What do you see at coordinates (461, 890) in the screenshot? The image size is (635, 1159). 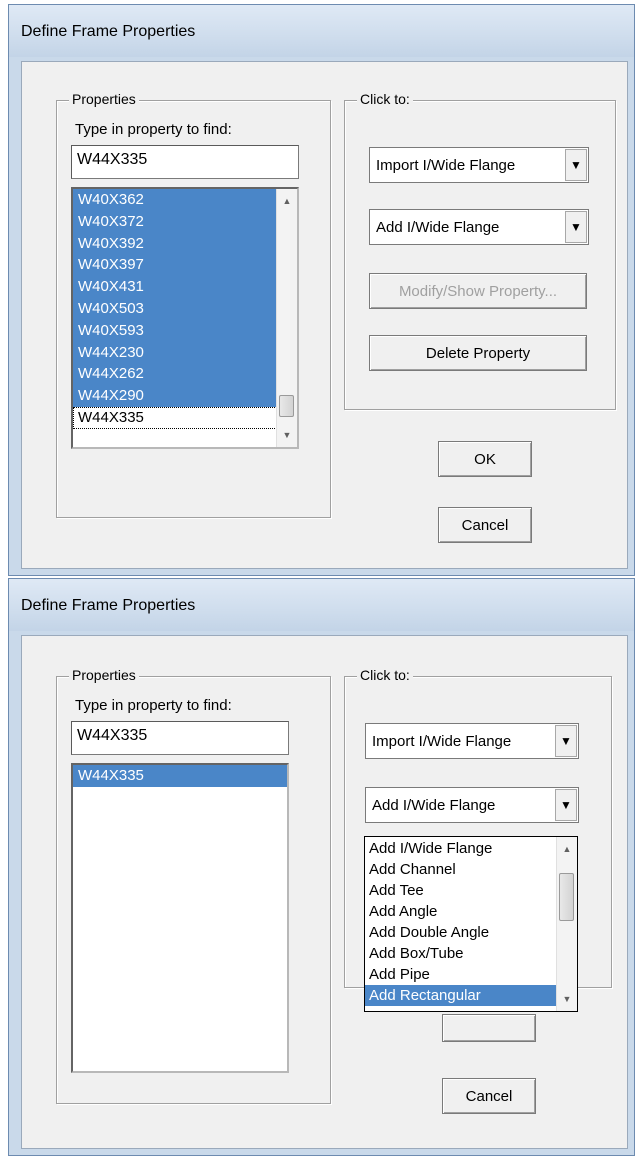 I see `dropdown-option: Add Tee` at bounding box center [461, 890].